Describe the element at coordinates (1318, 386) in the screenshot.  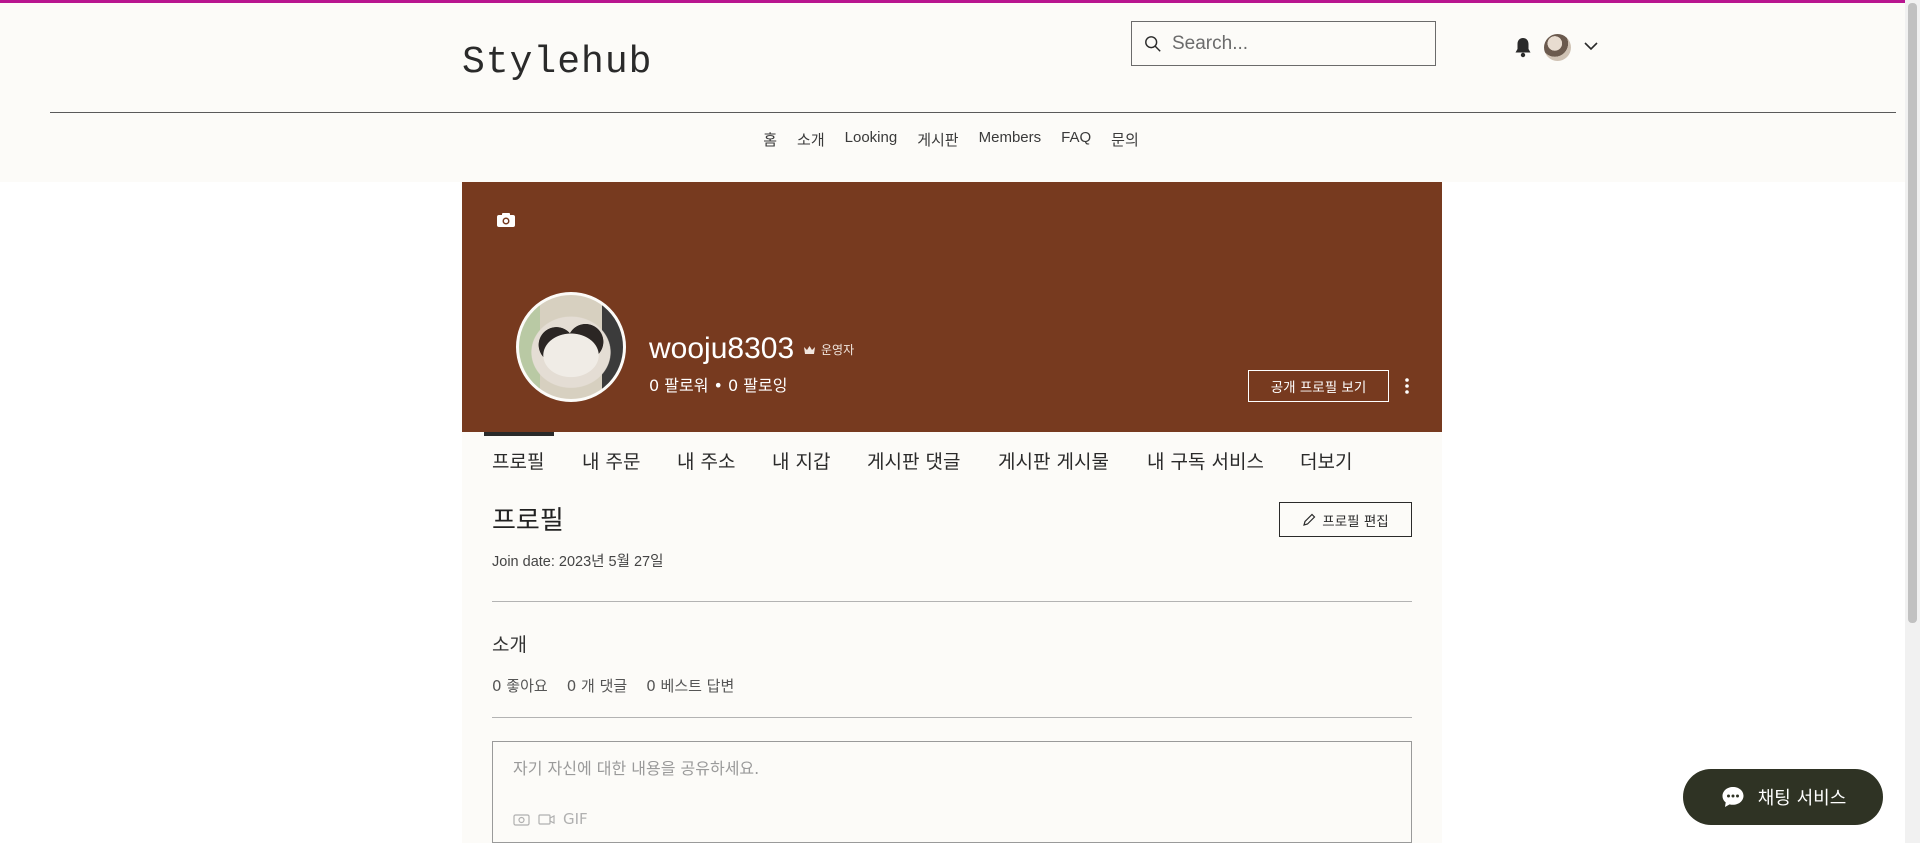
I see `view-public-profile-button: 공개 프로필 보기` at that location.